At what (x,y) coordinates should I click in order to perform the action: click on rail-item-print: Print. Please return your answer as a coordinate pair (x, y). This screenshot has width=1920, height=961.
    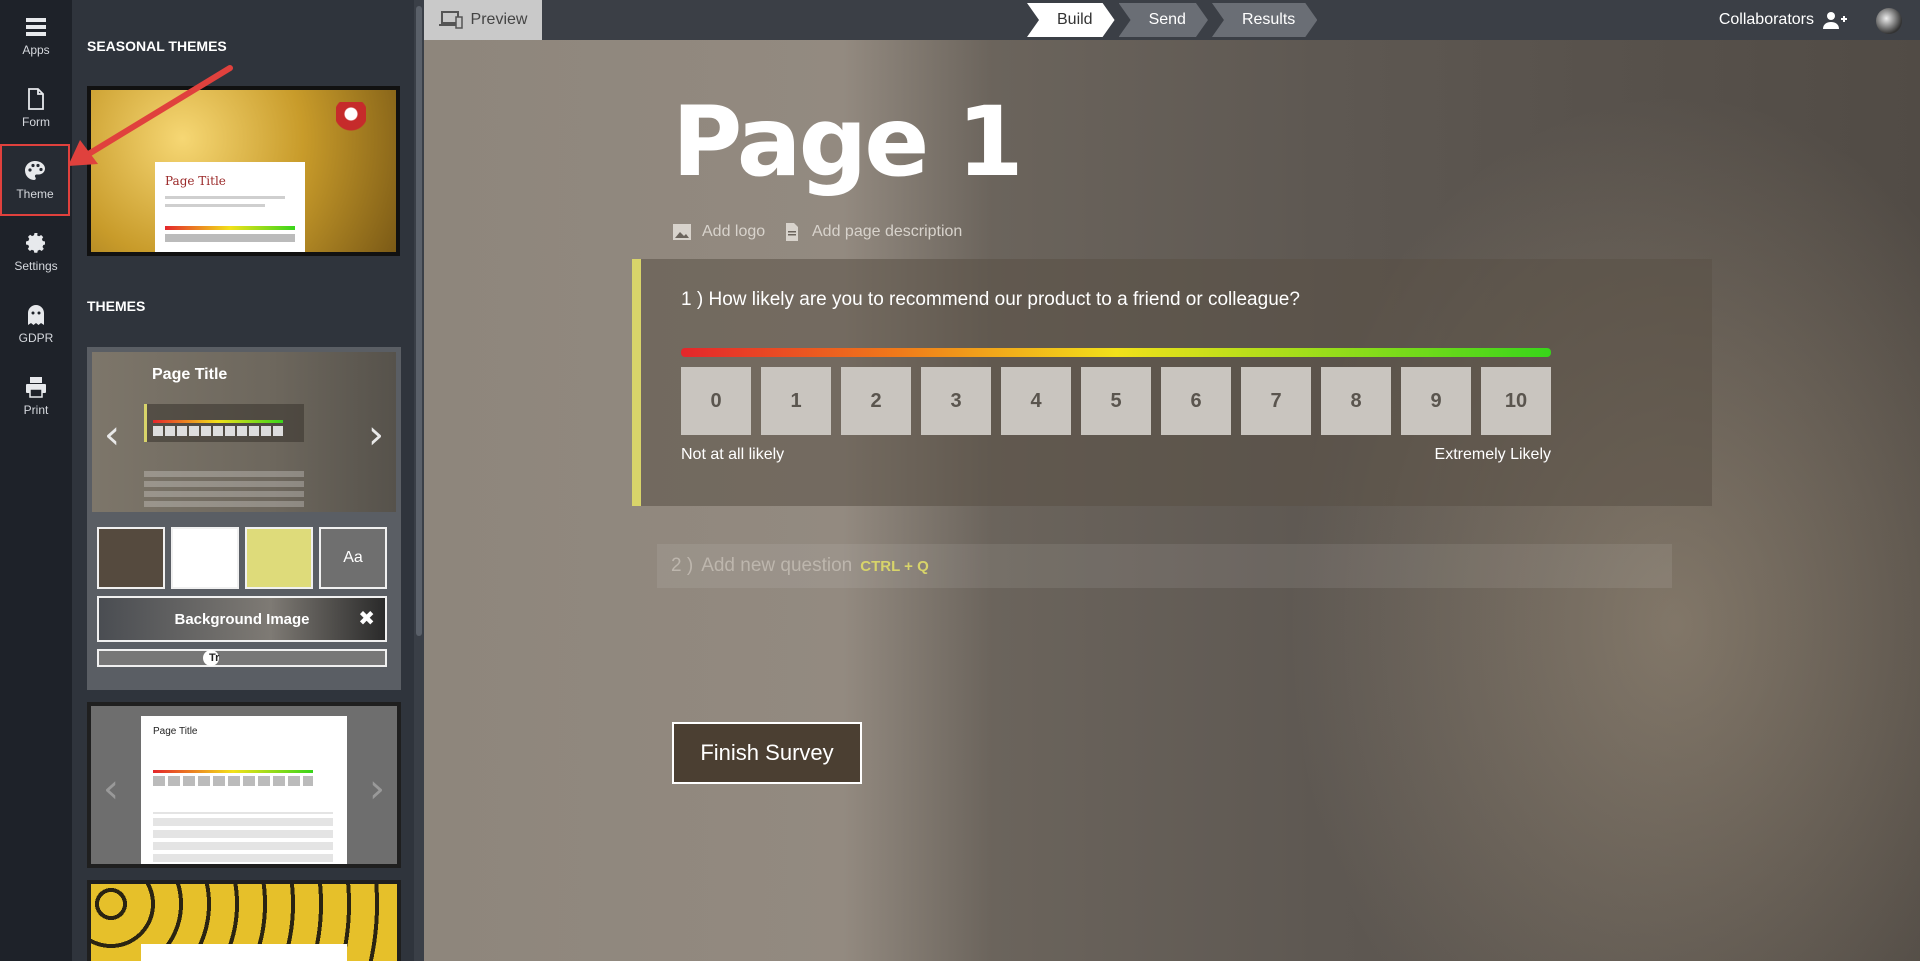
    Looking at the image, I should click on (36, 396).